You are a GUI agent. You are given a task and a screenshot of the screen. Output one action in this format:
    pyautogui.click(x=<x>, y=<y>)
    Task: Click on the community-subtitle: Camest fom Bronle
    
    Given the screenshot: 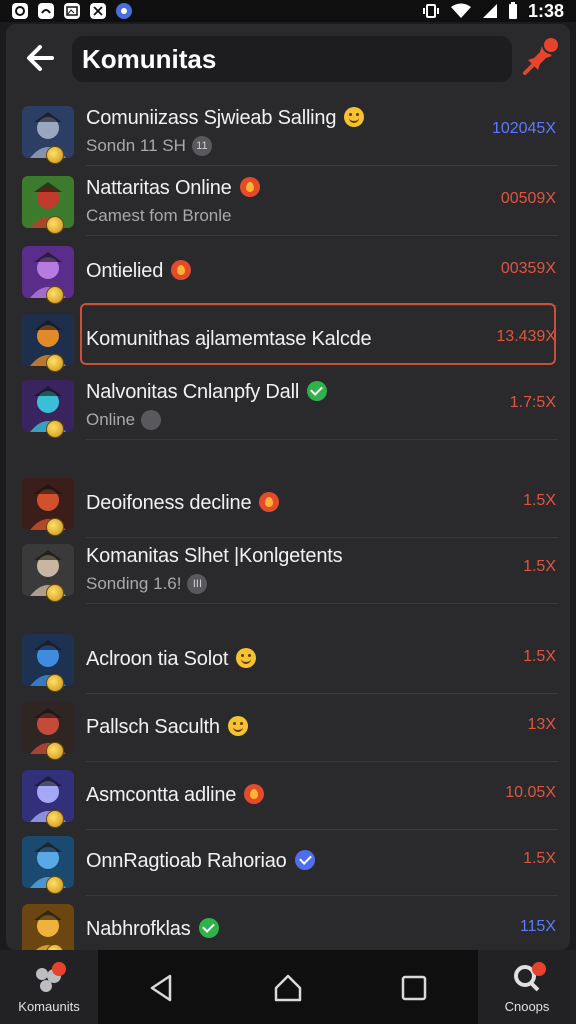 What is the action you would take?
    pyautogui.click(x=159, y=215)
    